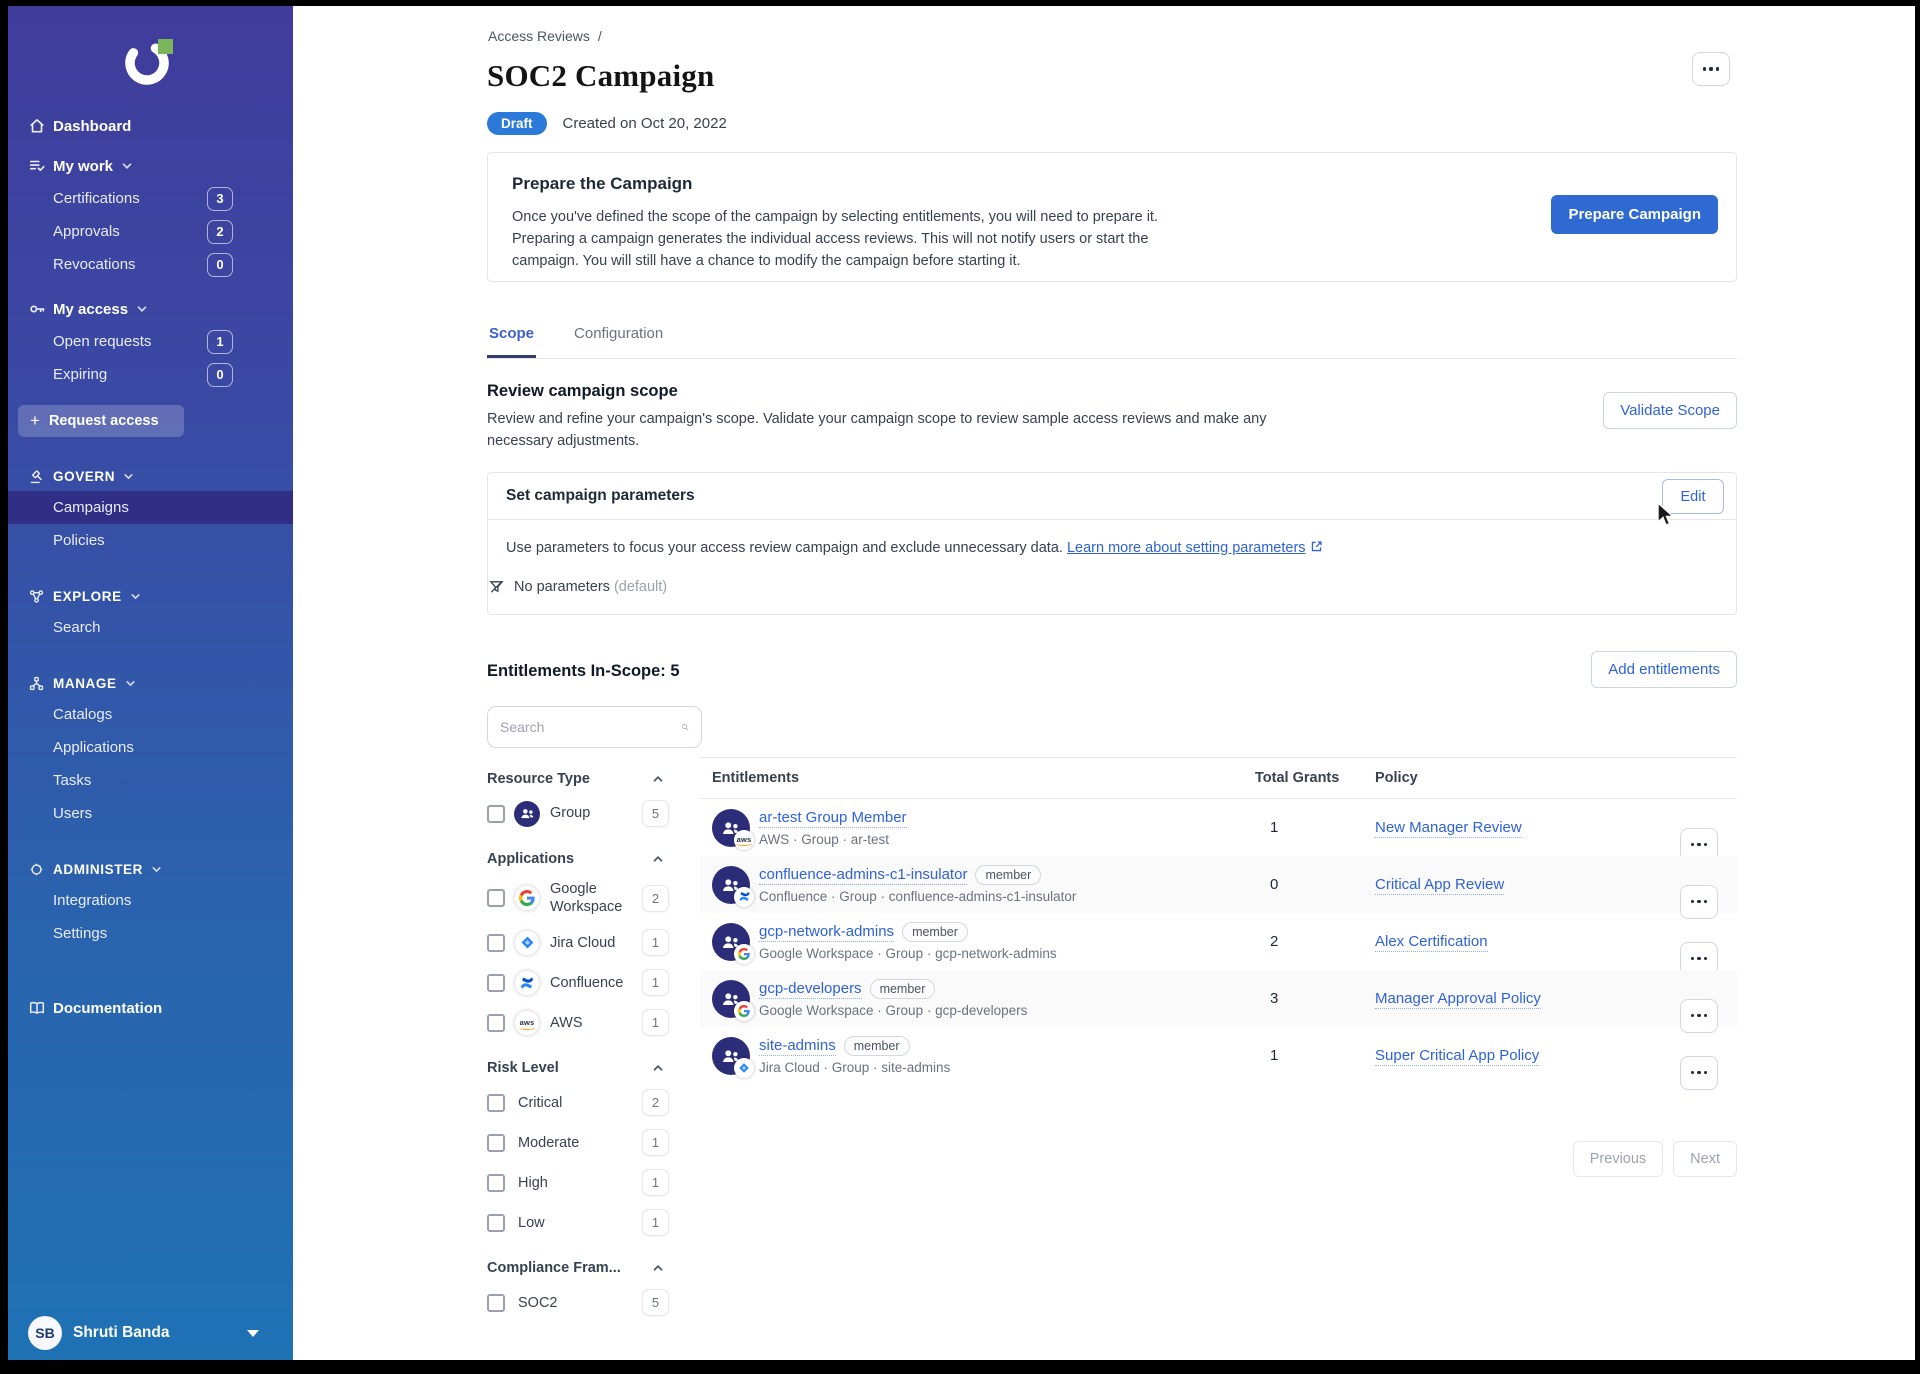 The image size is (1920, 1374). Describe the element at coordinates (827, 932) in the screenshot. I see `entitlement-link: gcp-network-admins` at that location.